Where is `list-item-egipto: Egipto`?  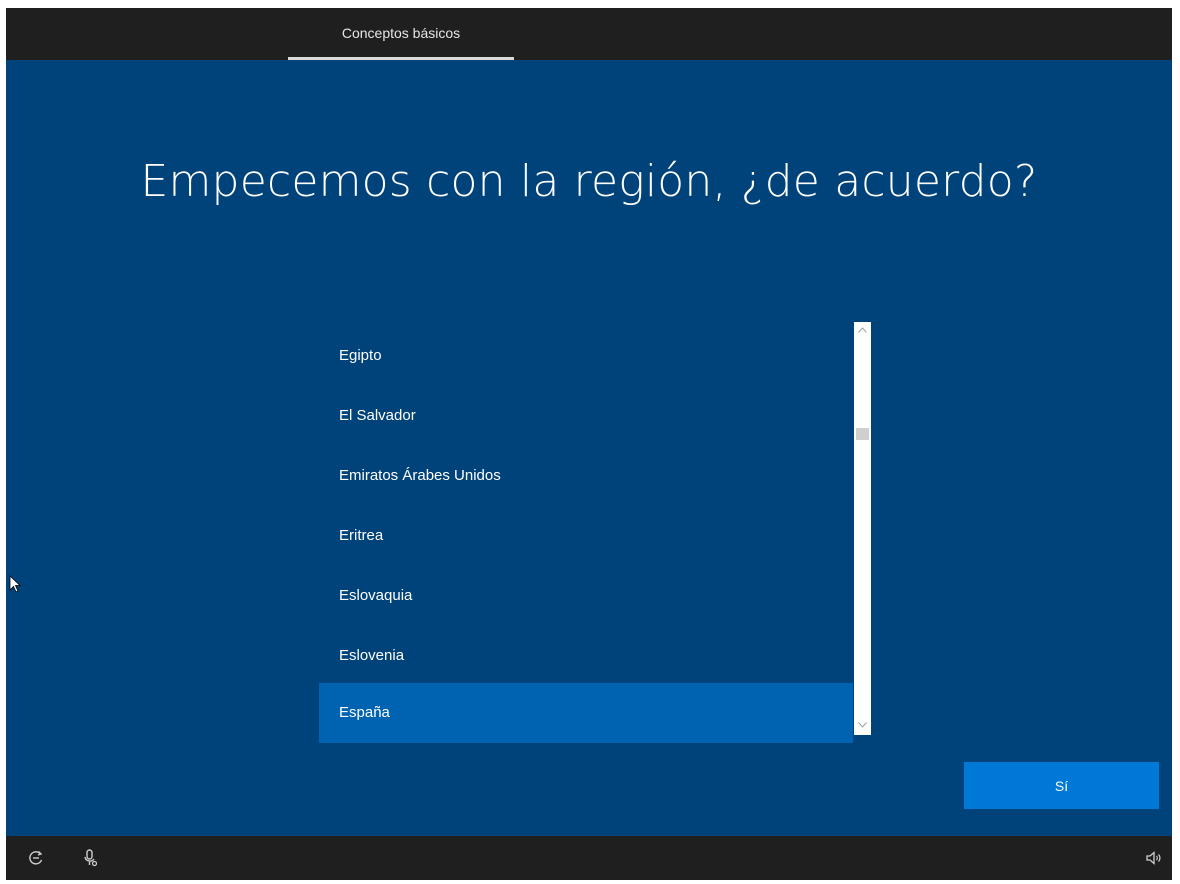
list-item-egipto: Egipto is located at coordinates (586, 356).